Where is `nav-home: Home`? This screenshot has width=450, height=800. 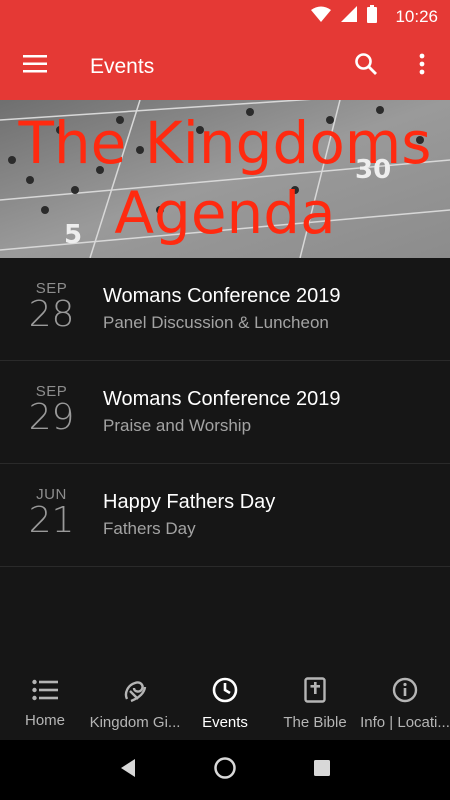
nav-home: Home is located at coordinates (45, 704).